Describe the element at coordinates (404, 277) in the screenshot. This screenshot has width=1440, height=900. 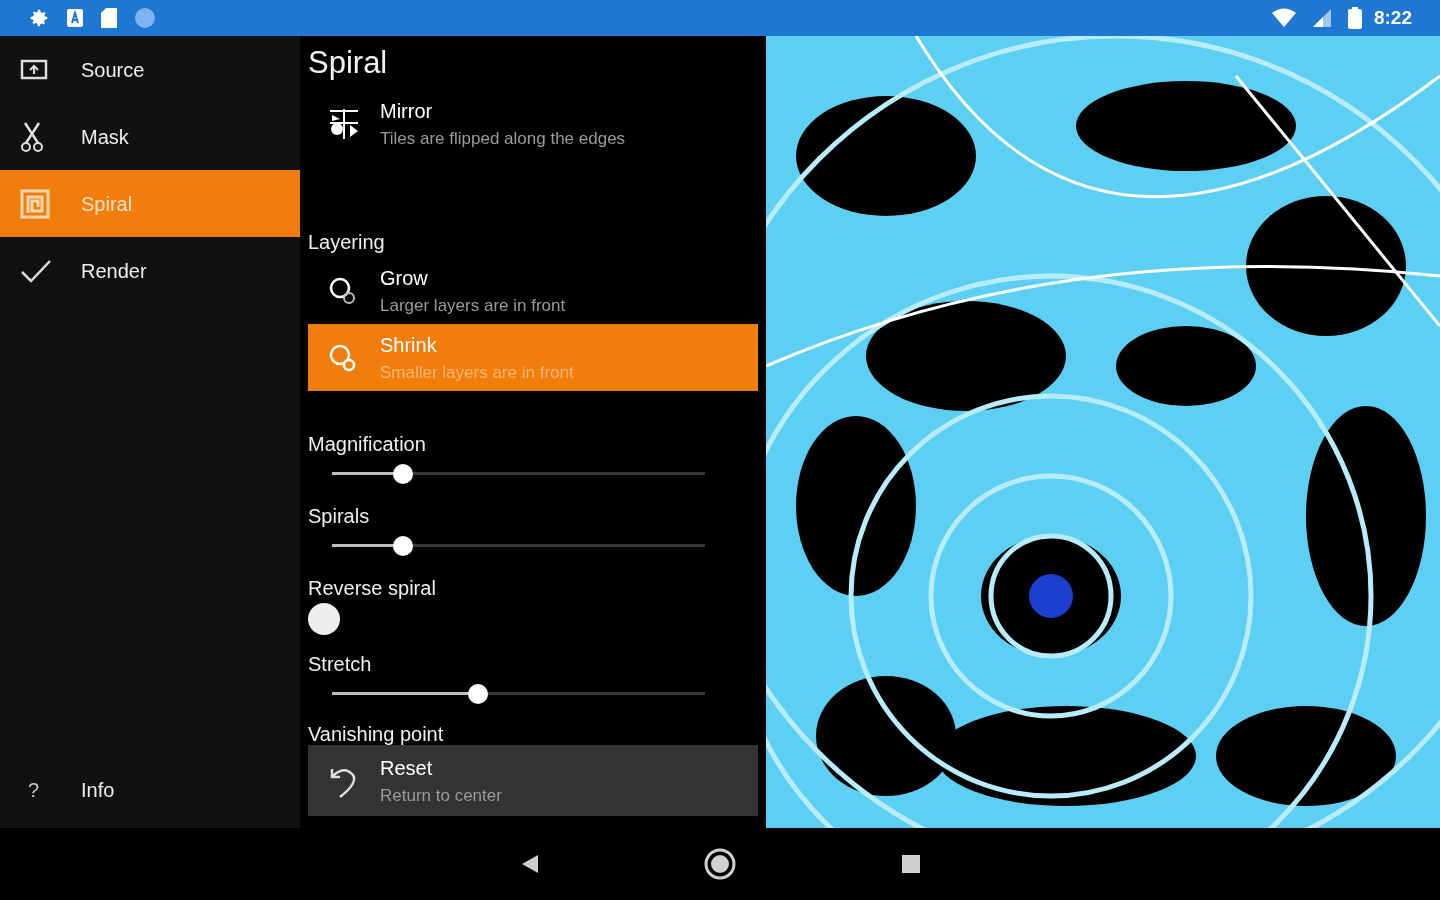
I see `option-title: Grow` at that location.